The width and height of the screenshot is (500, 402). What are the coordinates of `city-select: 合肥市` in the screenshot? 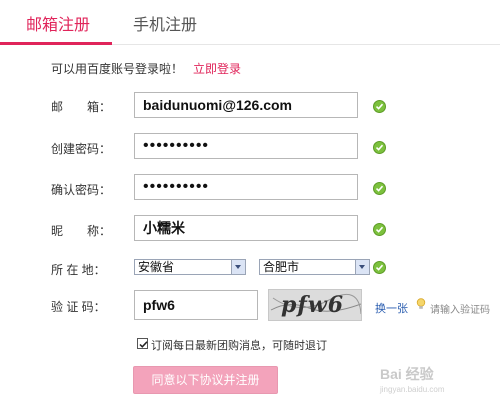 It's located at (314, 267).